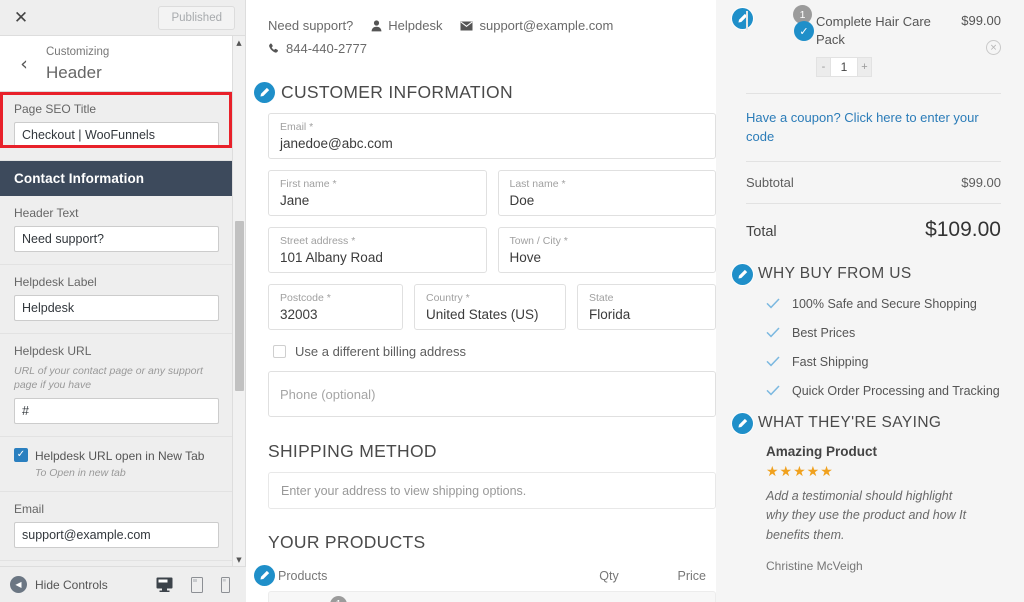  What do you see at coordinates (490, 307) in the screenshot?
I see `country-select-field: Country * United States (US)` at bounding box center [490, 307].